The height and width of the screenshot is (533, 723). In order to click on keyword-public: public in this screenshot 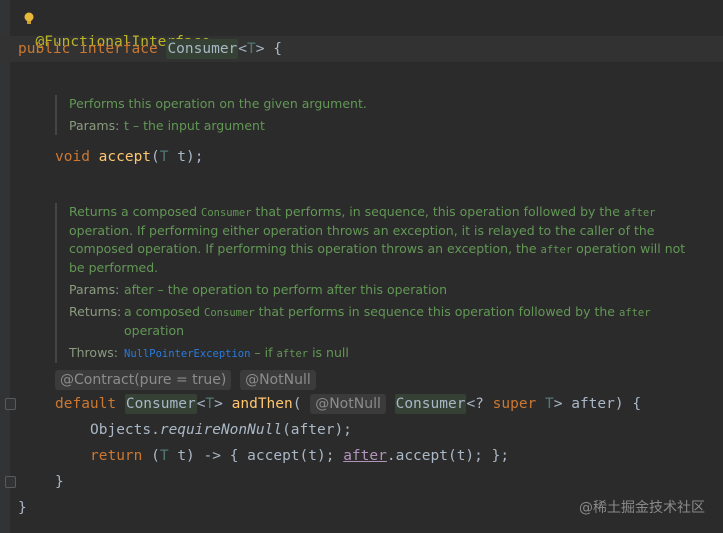, I will do `click(44, 49)`.